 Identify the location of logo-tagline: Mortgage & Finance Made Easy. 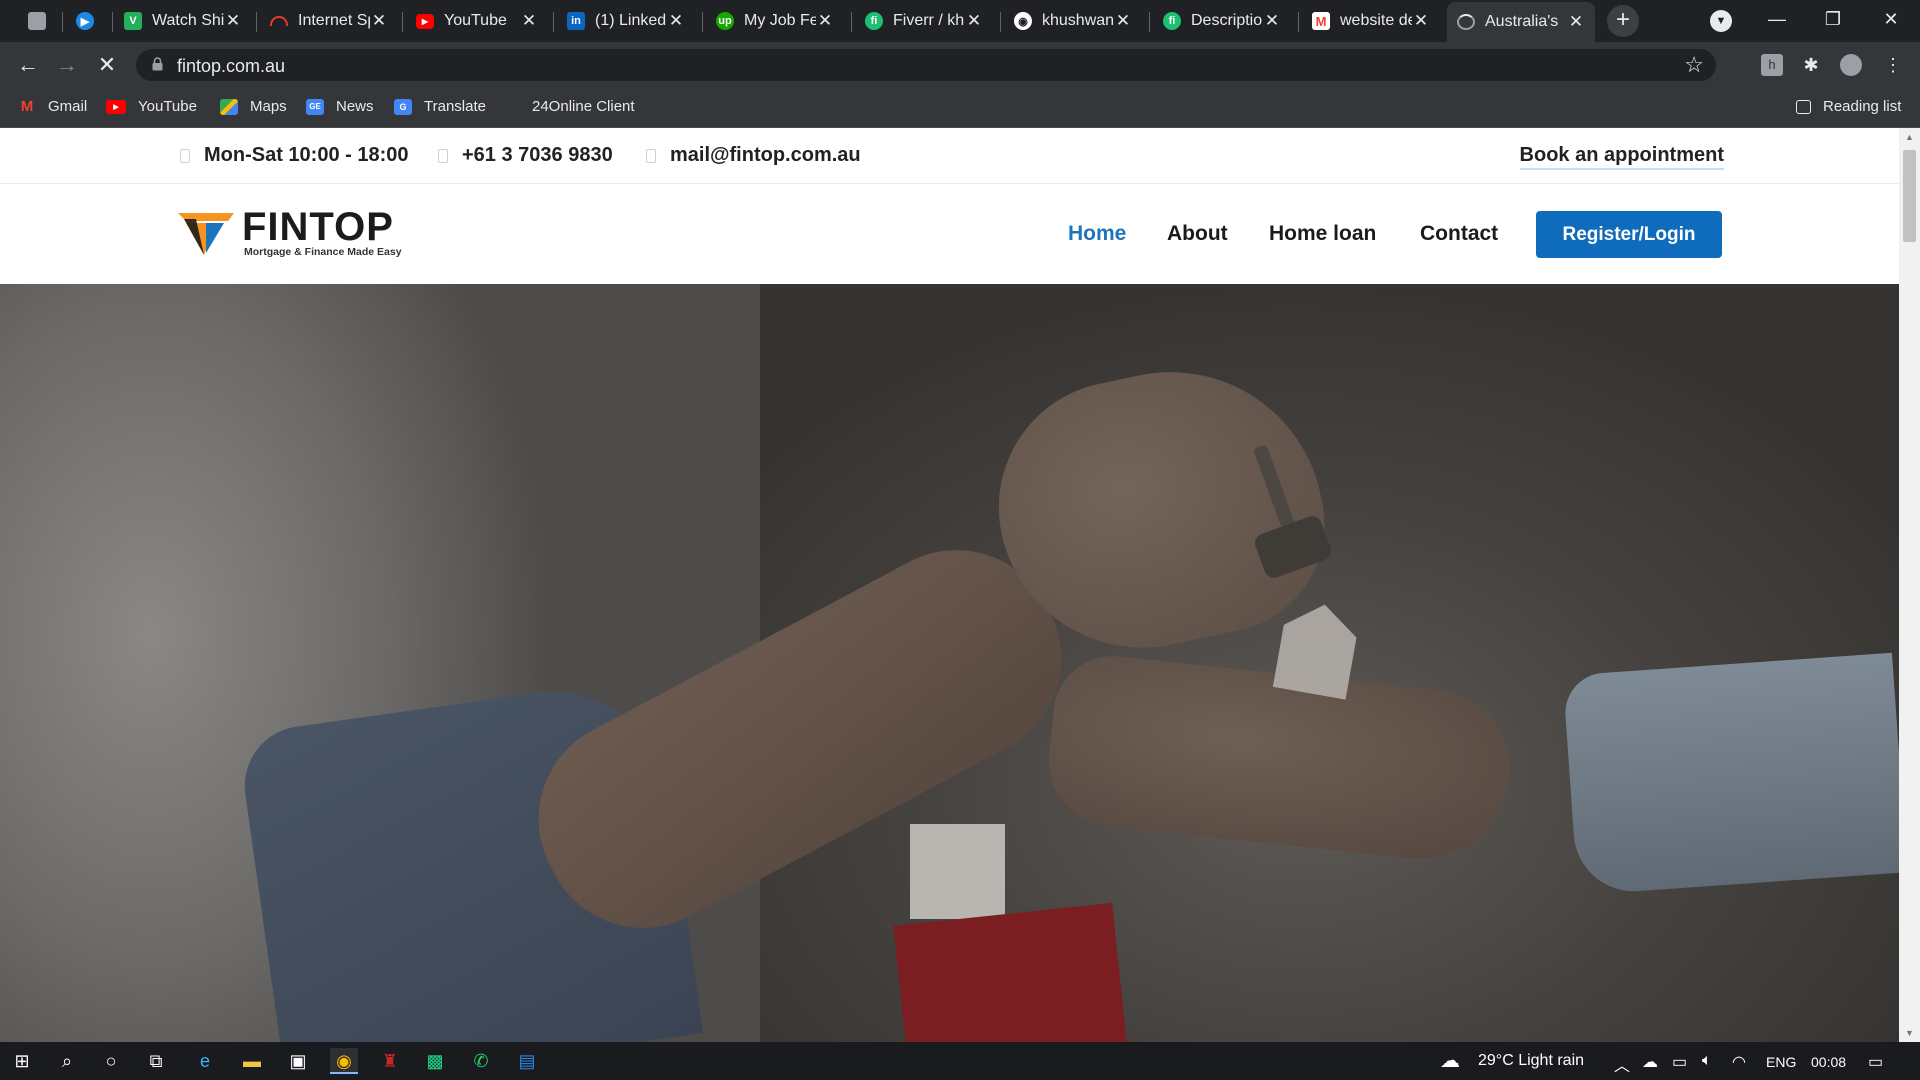
(323, 252).